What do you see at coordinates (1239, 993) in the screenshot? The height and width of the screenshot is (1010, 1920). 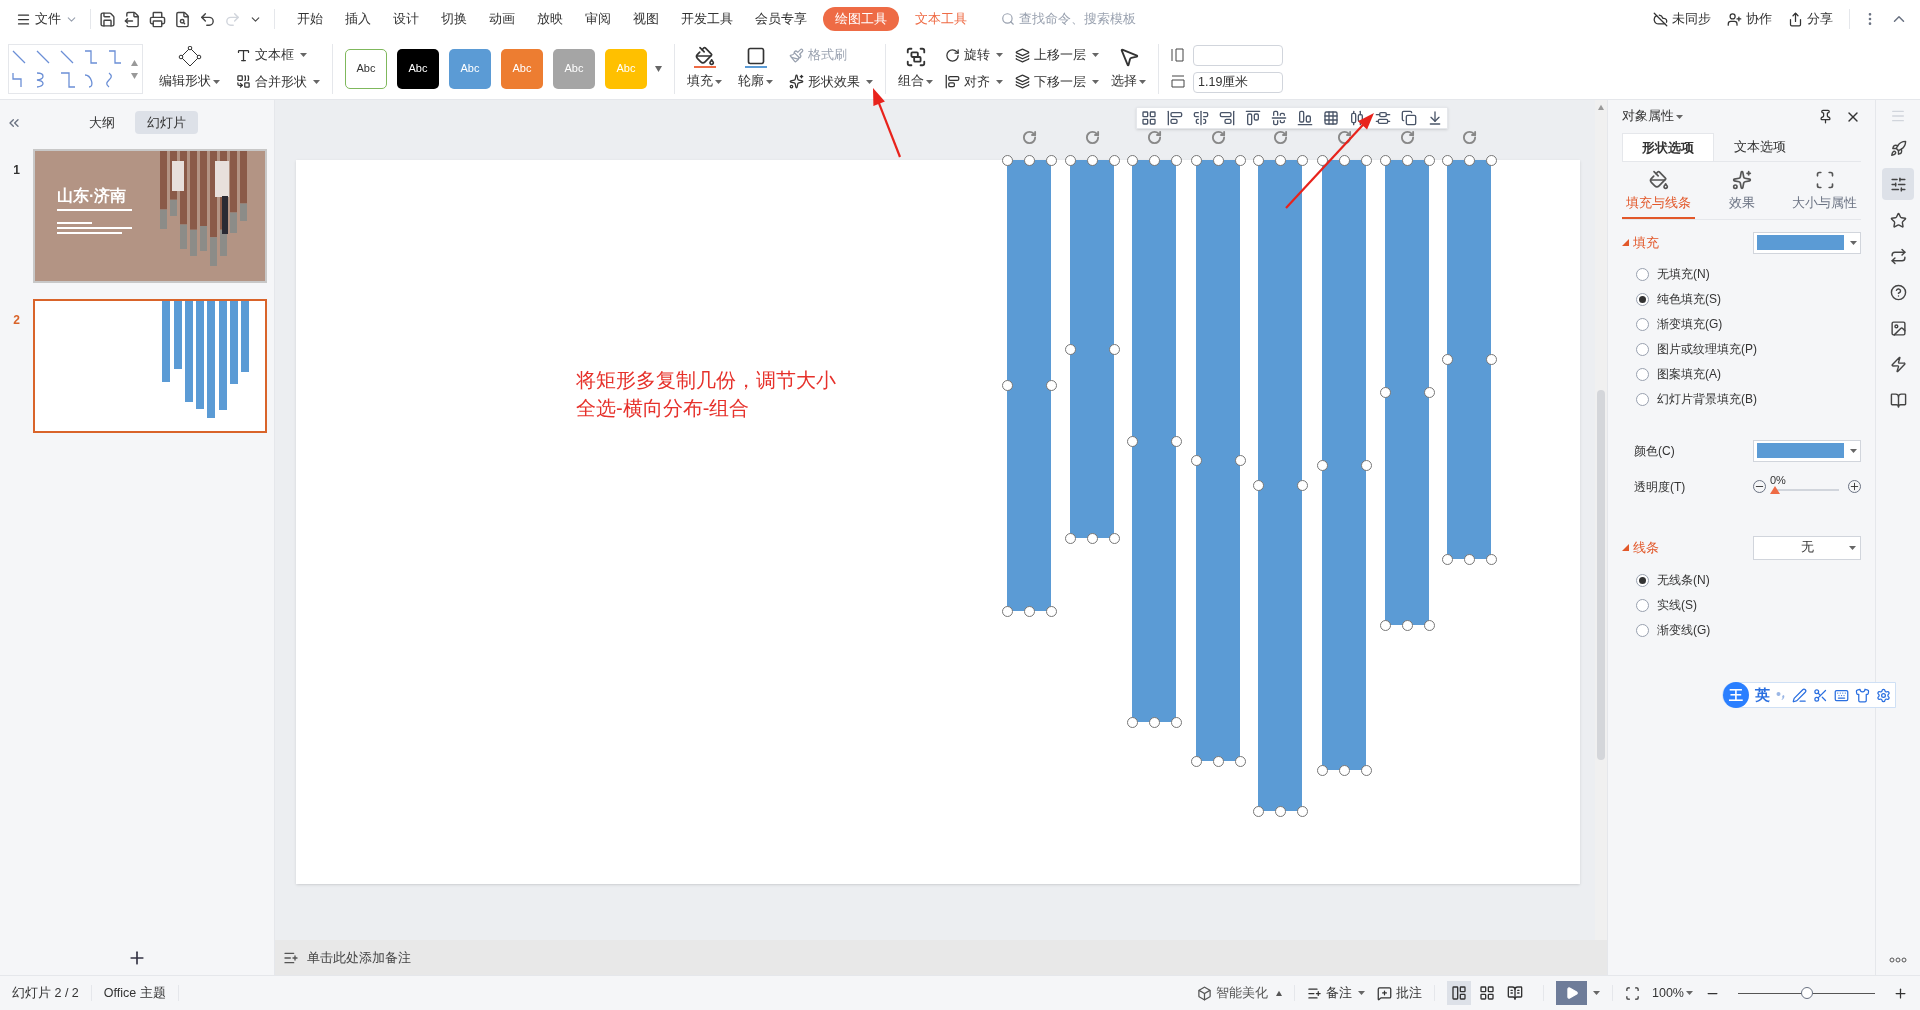 I see `beautify-button: 智能美化` at bounding box center [1239, 993].